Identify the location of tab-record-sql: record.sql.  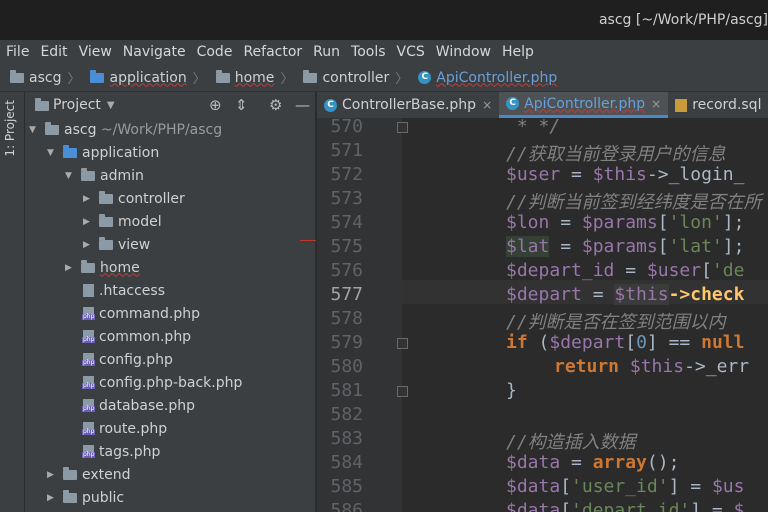
(718, 105).